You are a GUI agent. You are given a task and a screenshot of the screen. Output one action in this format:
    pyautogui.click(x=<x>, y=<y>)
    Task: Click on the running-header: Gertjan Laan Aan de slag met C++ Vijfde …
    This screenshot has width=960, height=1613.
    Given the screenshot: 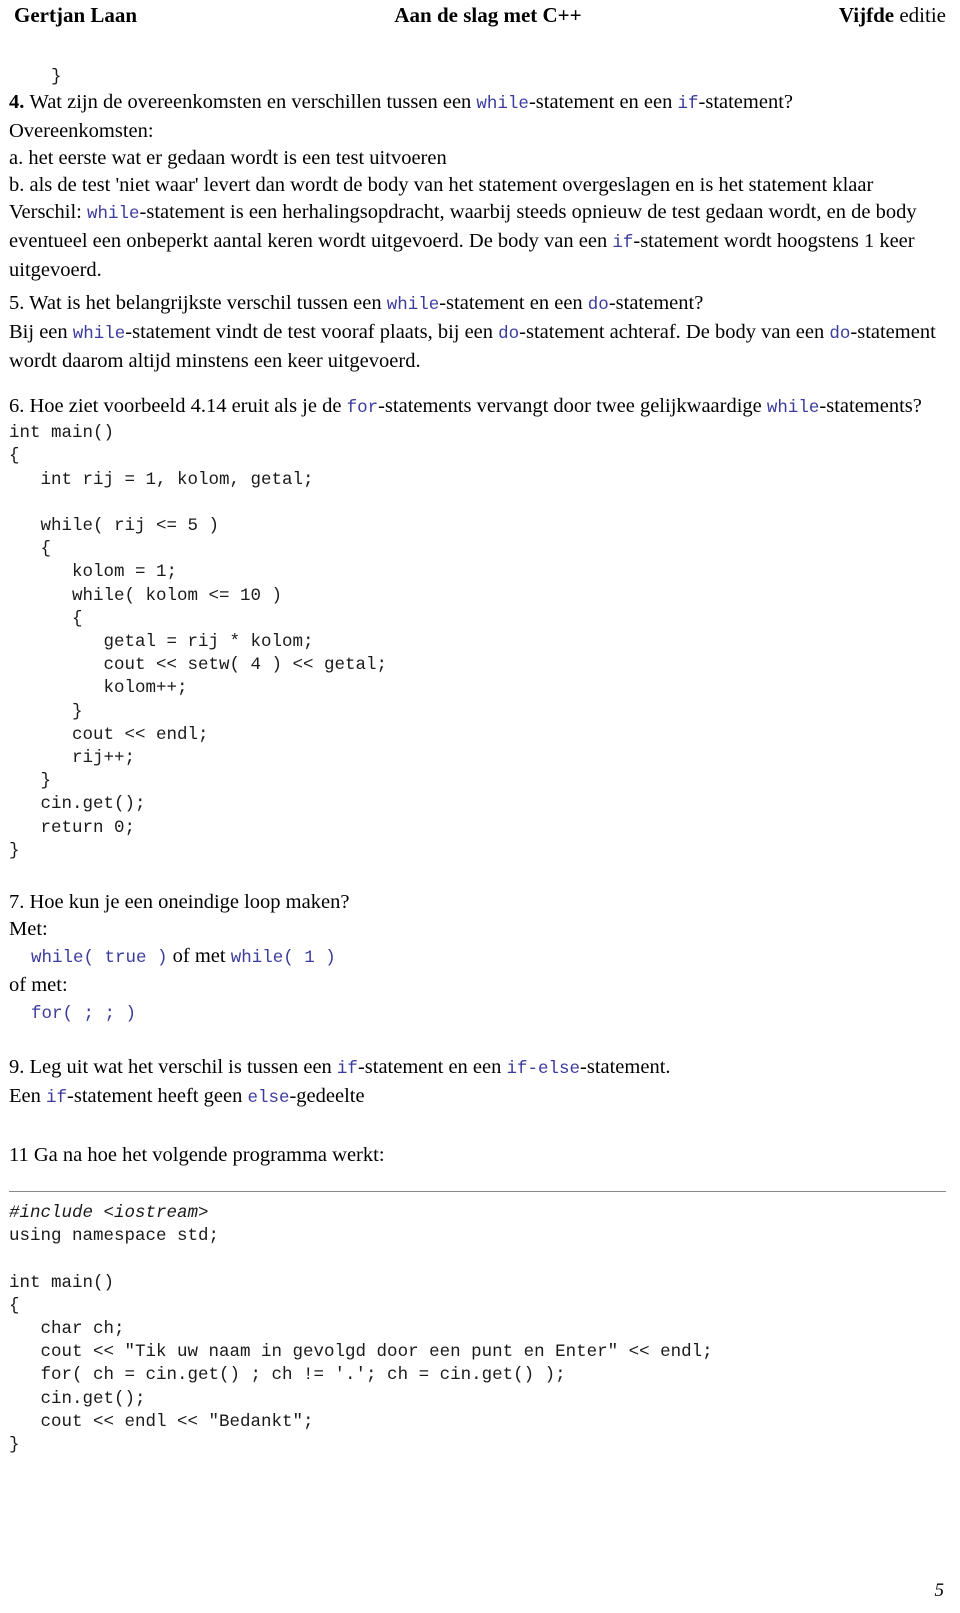 What is the action you would take?
    pyautogui.click(x=480, y=17)
    